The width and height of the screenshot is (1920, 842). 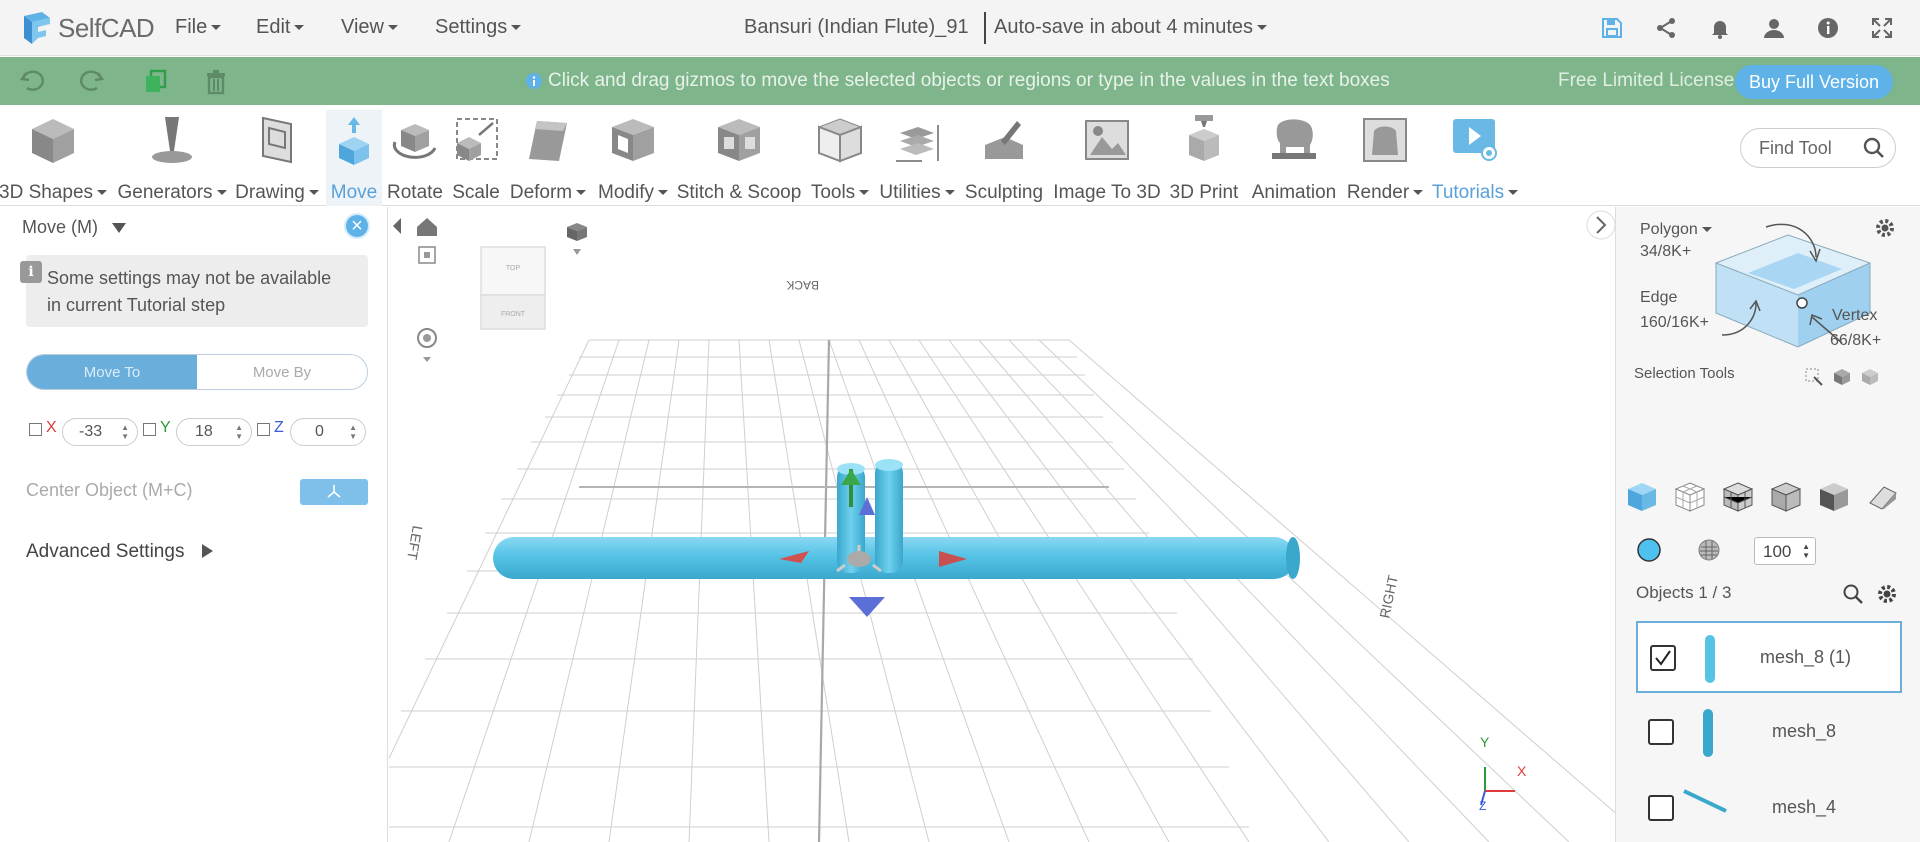 I want to click on select-plane-icon, so click(x=1882, y=497).